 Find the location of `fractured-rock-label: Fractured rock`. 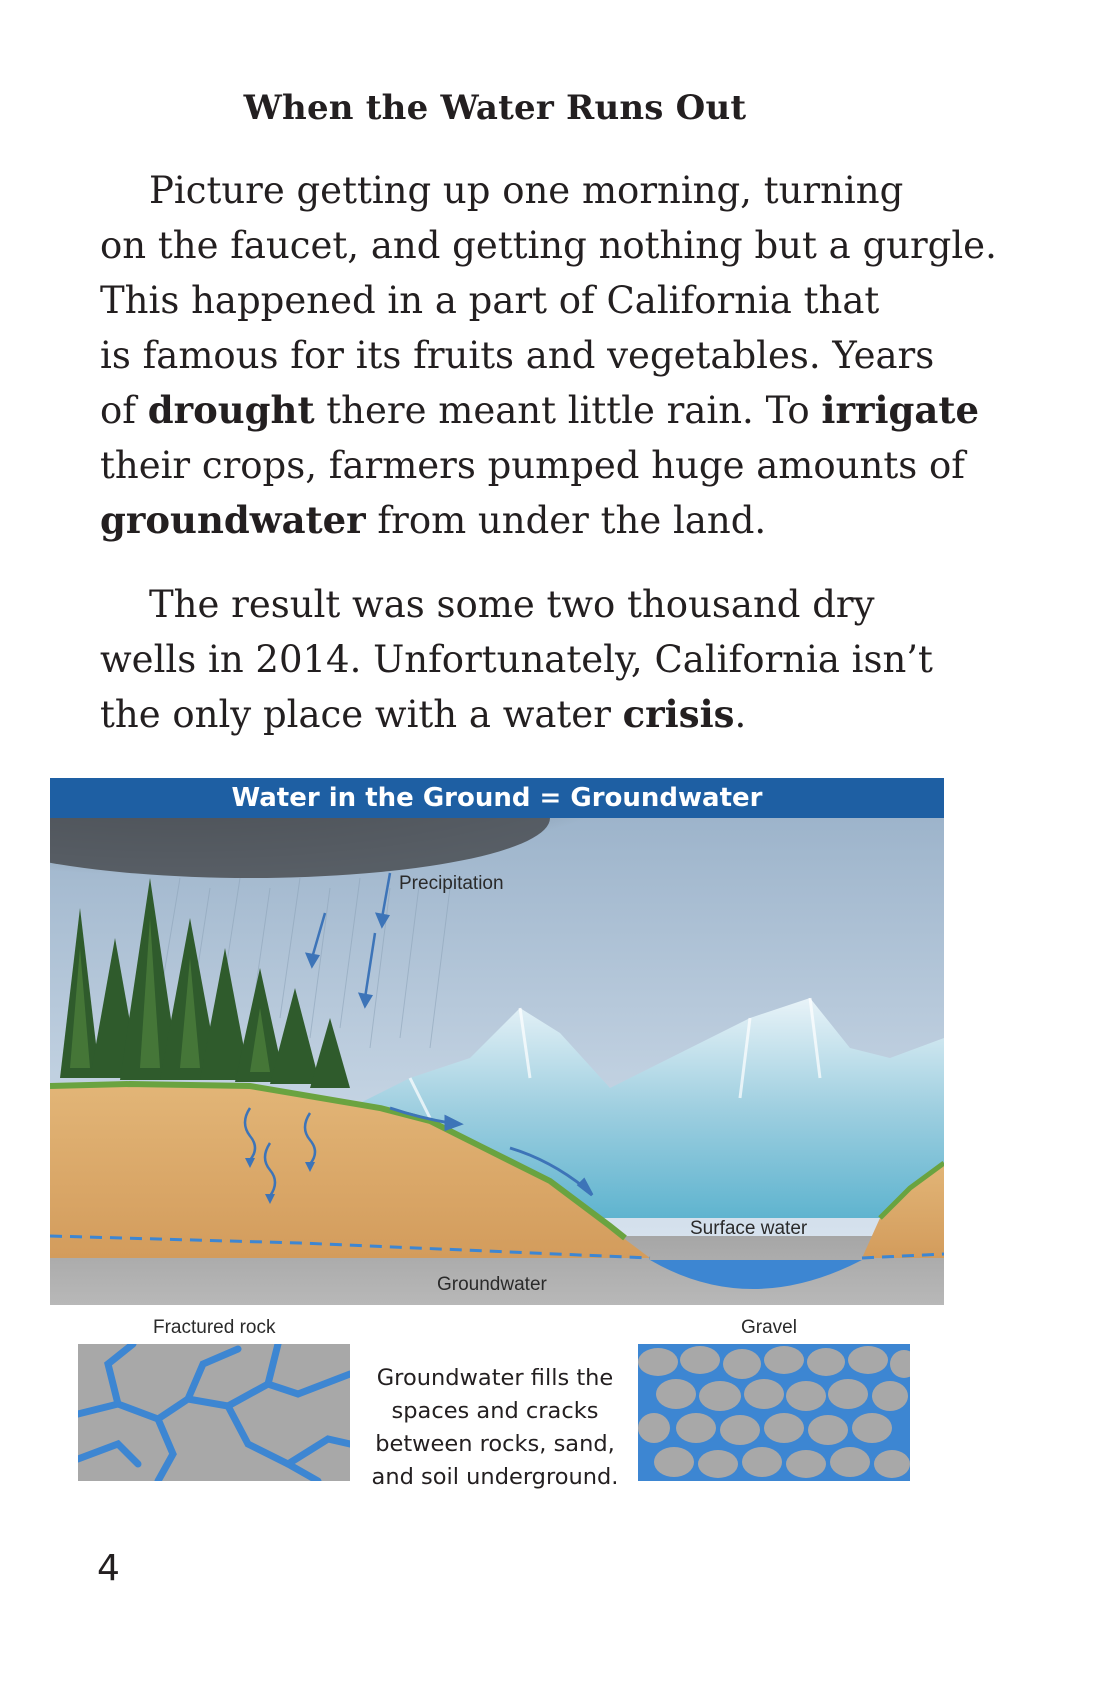

fractured-rock-label: Fractured rock is located at coordinates (214, 1327).